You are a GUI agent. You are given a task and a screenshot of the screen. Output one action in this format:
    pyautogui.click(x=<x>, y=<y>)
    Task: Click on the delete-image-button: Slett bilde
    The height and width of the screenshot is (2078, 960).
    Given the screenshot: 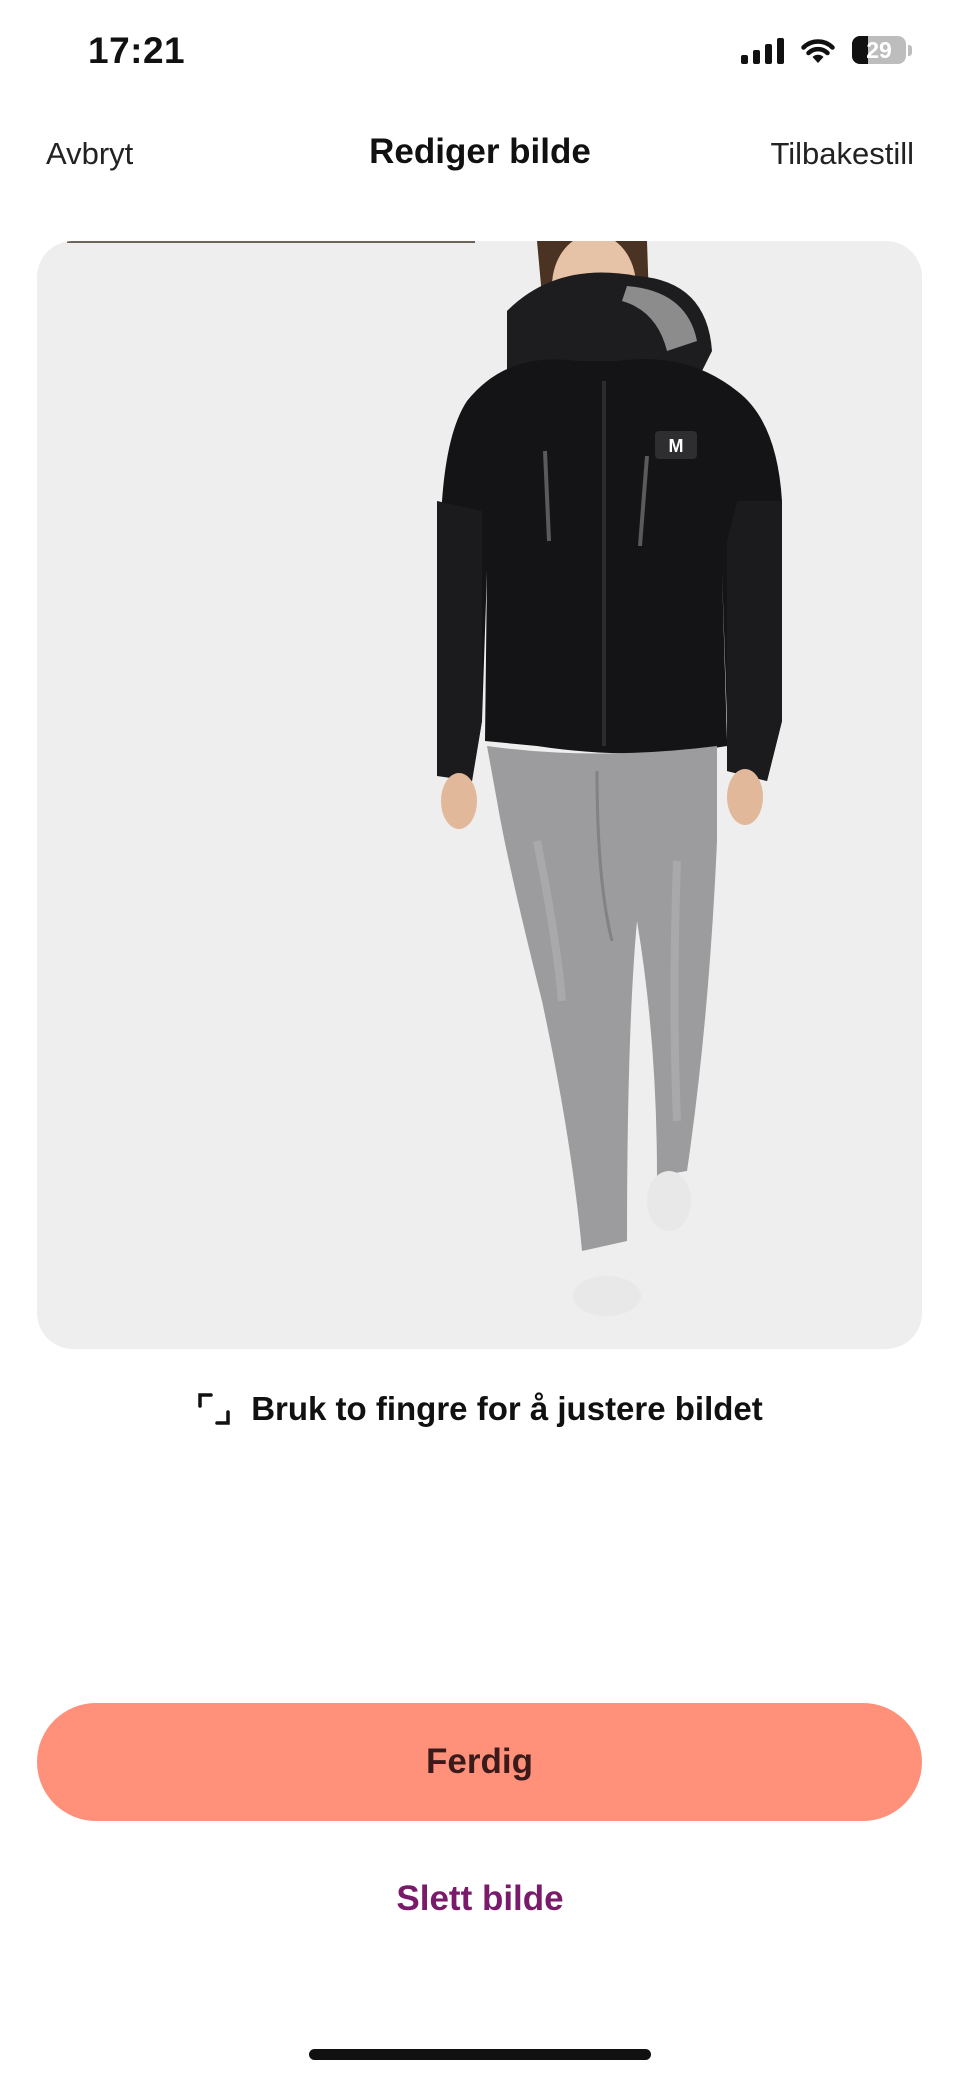 What is the action you would take?
    pyautogui.click(x=480, y=1899)
    